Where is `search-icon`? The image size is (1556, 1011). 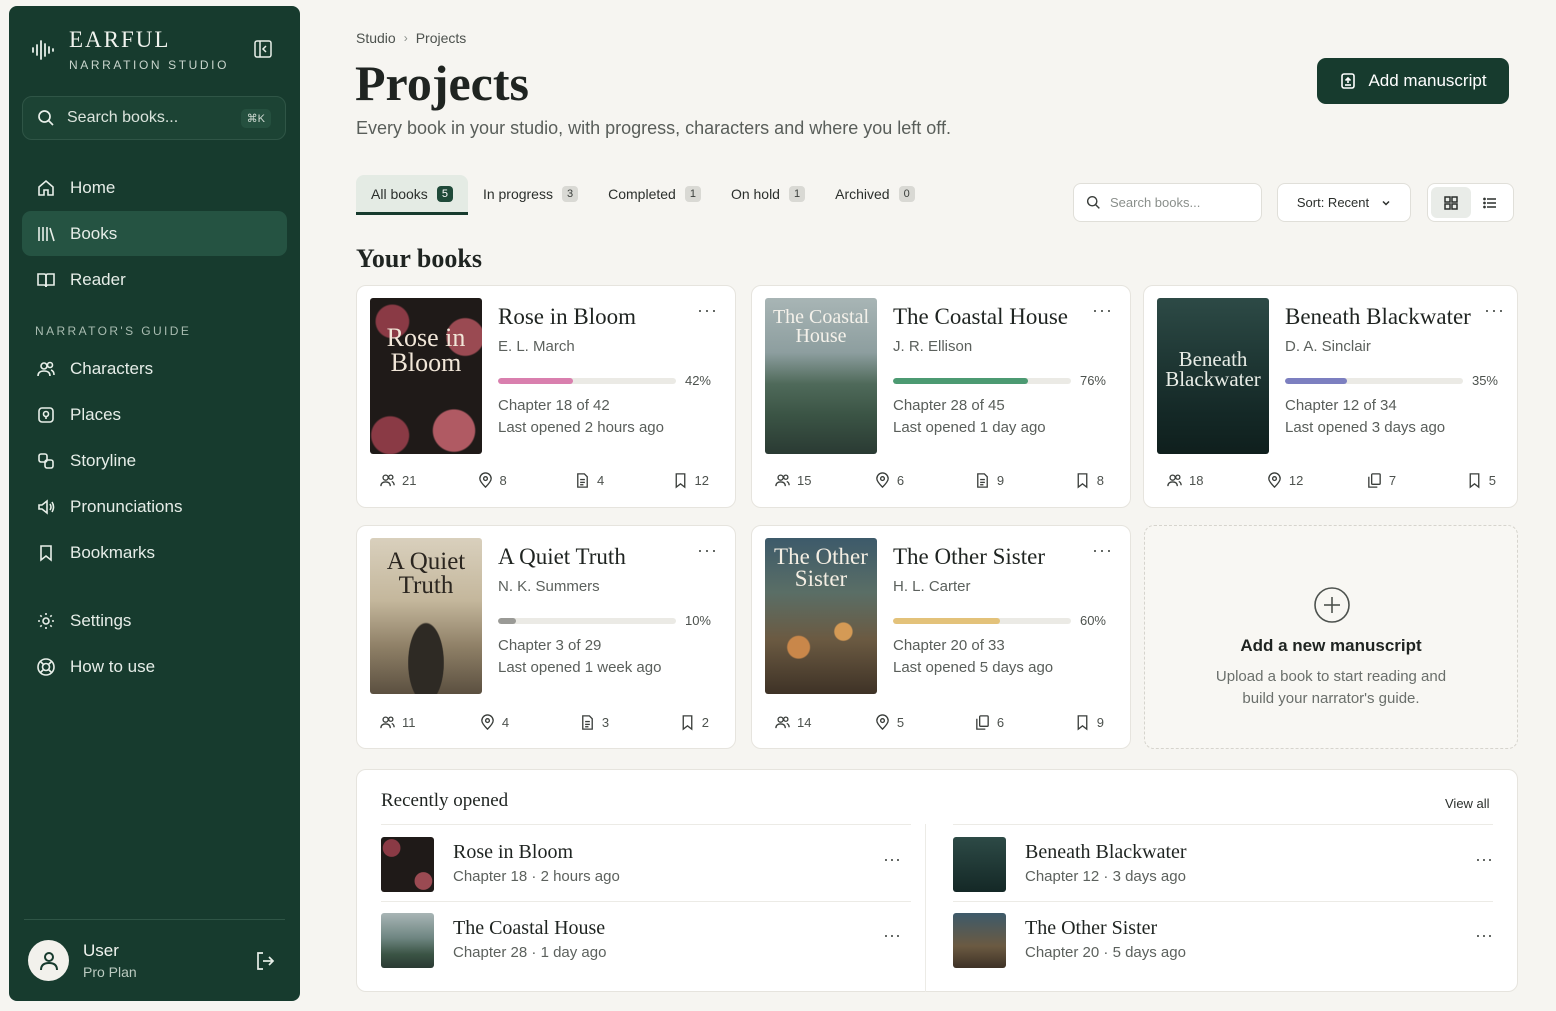 search-icon is located at coordinates (46, 118).